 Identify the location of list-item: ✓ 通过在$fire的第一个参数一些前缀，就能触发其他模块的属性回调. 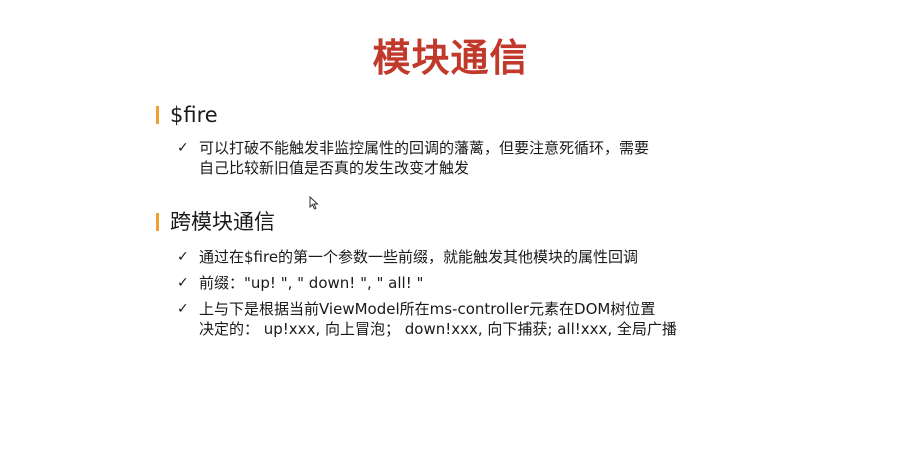
(456, 257).